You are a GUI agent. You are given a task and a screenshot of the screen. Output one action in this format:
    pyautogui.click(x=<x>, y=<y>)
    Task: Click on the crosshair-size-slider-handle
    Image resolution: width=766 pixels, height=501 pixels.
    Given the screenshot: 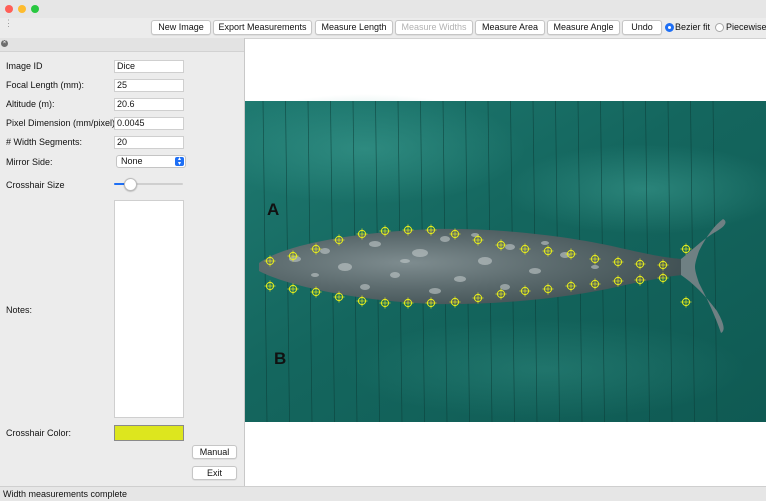 What is the action you would take?
    pyautogui.click(x=130, y=184)
    